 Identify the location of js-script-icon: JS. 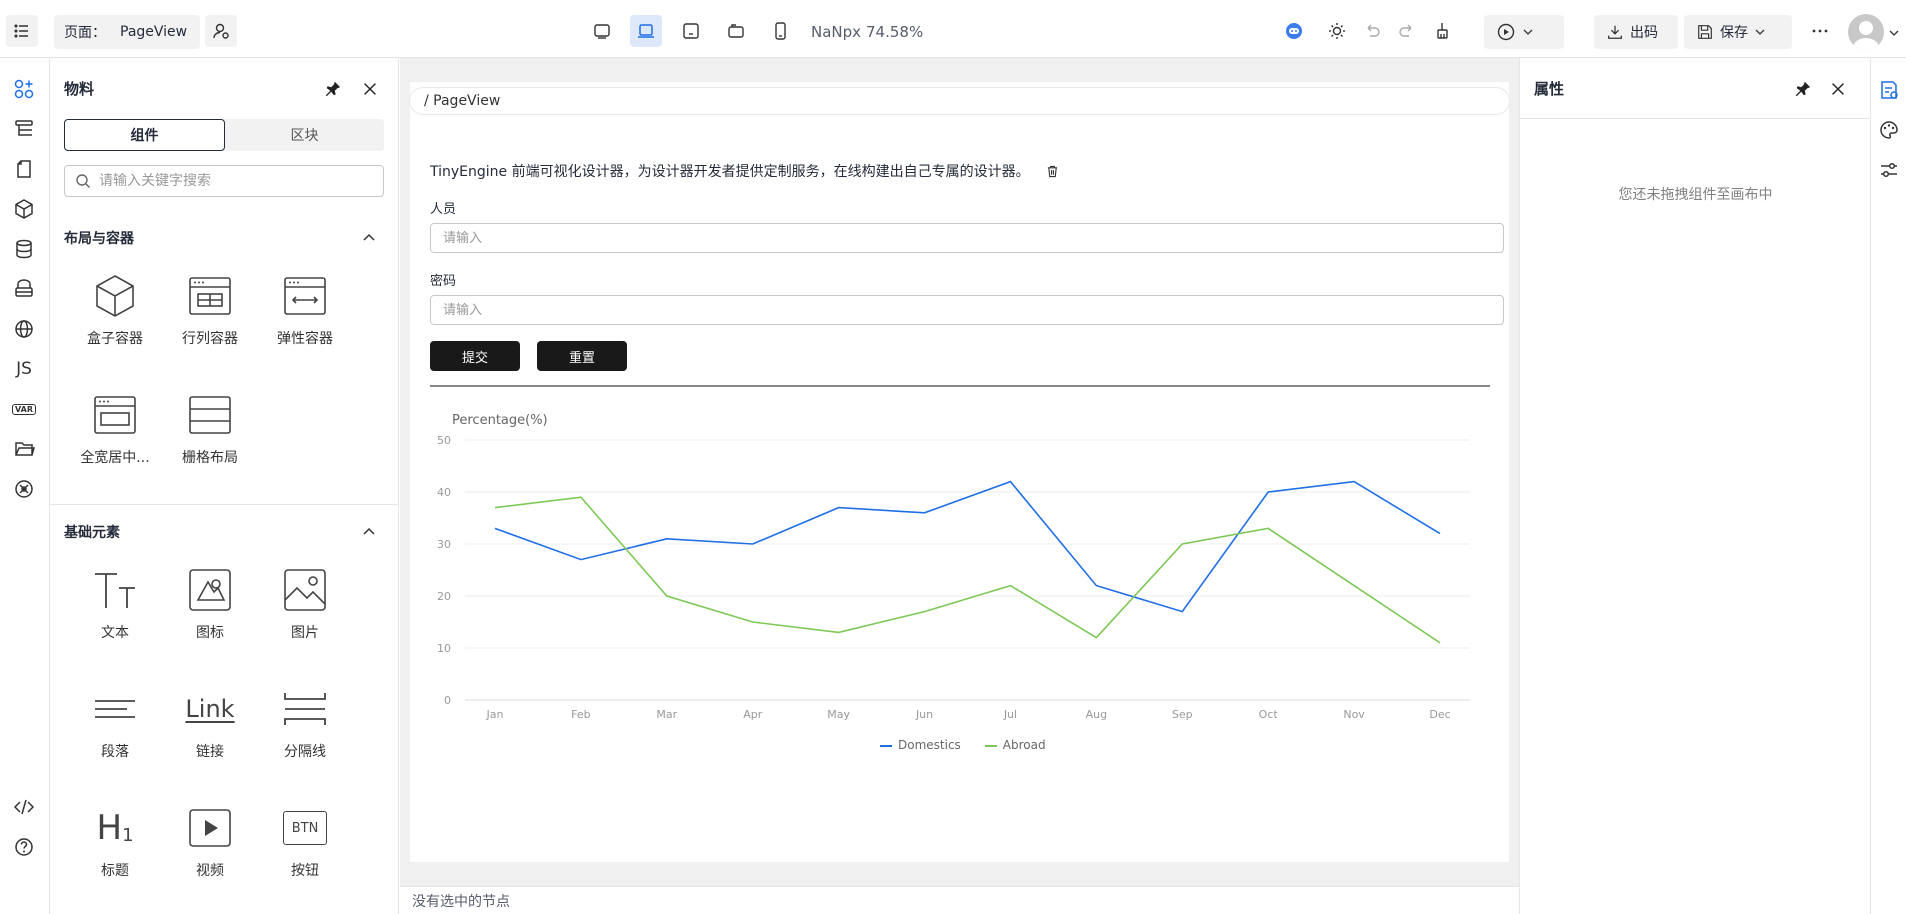
(24, 369).